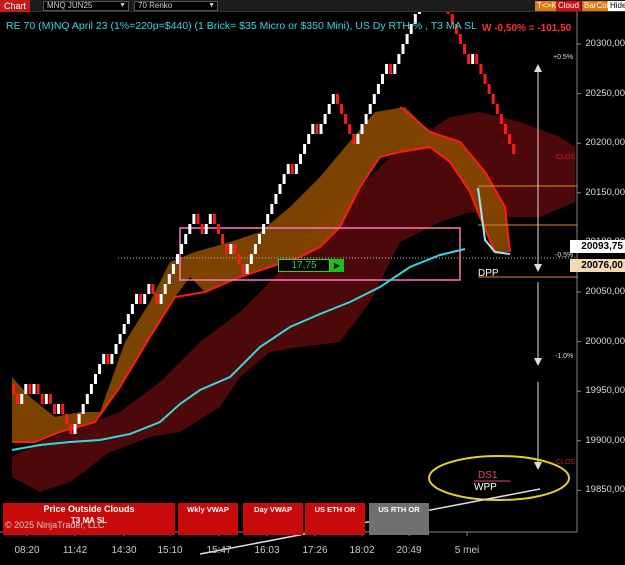 This screenshot has width=625, height=565. Describe the element at coordinates (527, 28) in the screenshot. I see `pnl-readout: W -0,50% = -101,50` at that location.